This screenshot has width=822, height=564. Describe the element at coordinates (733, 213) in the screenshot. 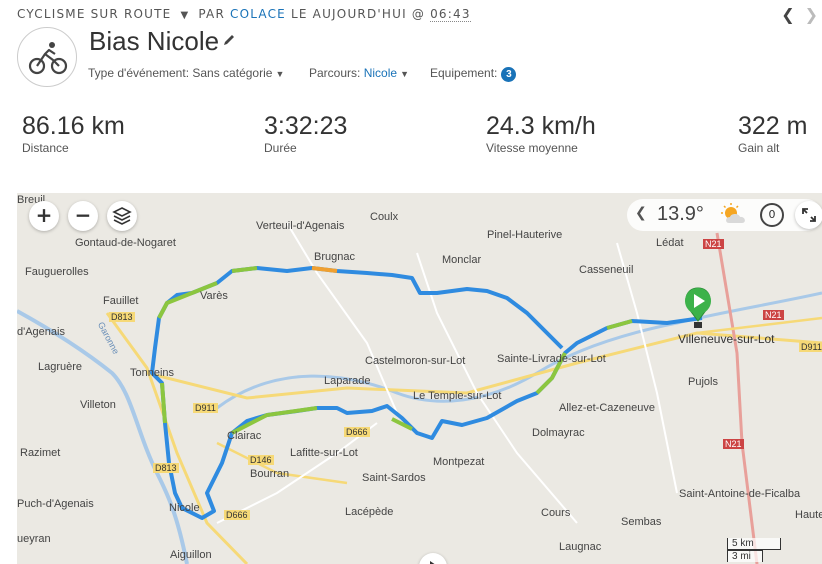

I see `partly-cloudy-icon` at that location.